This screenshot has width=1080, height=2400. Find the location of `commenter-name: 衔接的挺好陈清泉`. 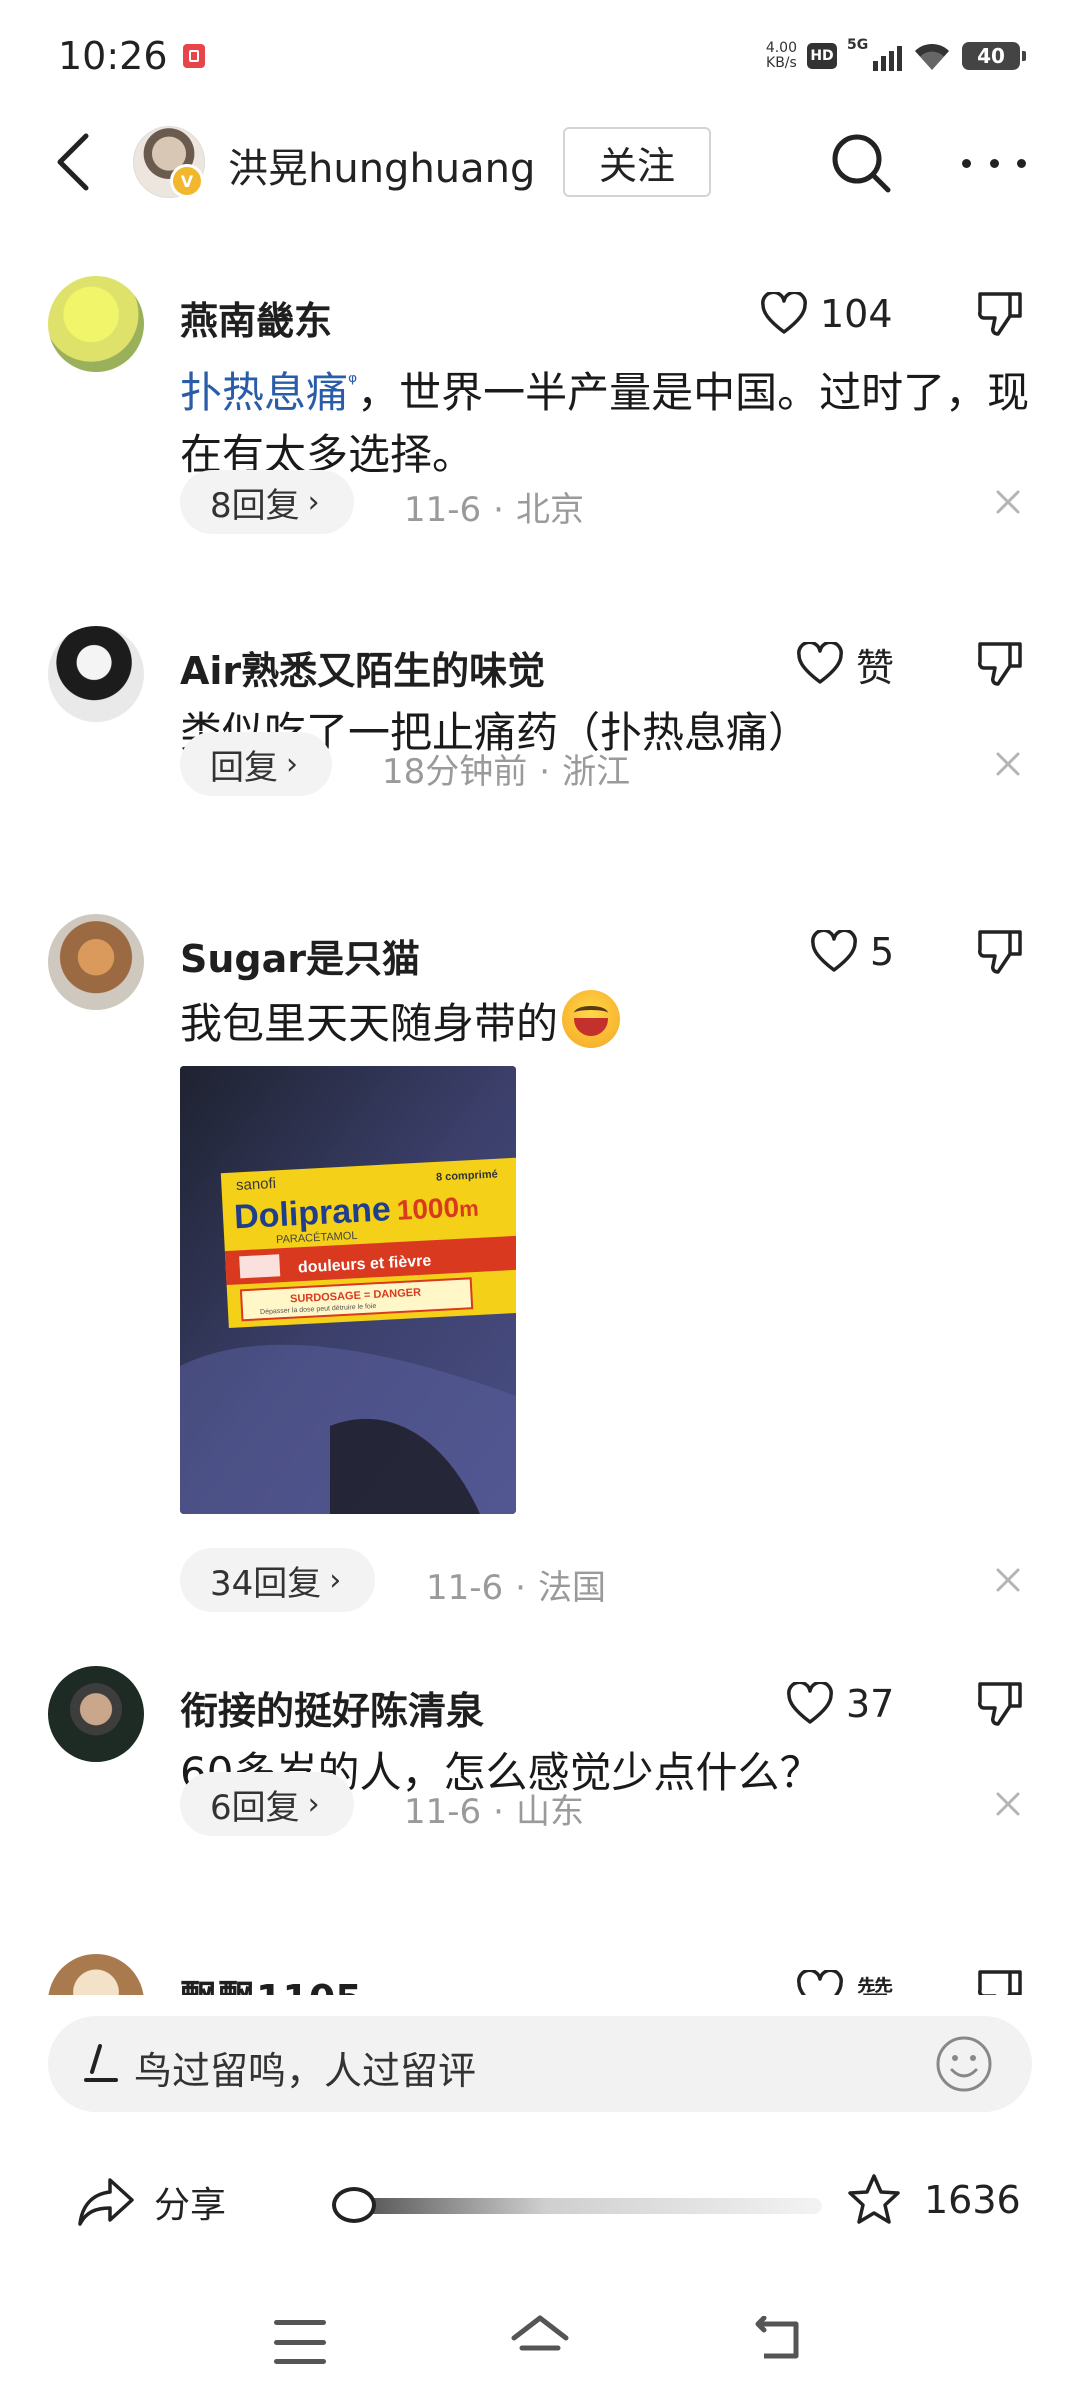

commenter-name: 衔接的挺好陈清泉 is located at coordinates (332, 1707).